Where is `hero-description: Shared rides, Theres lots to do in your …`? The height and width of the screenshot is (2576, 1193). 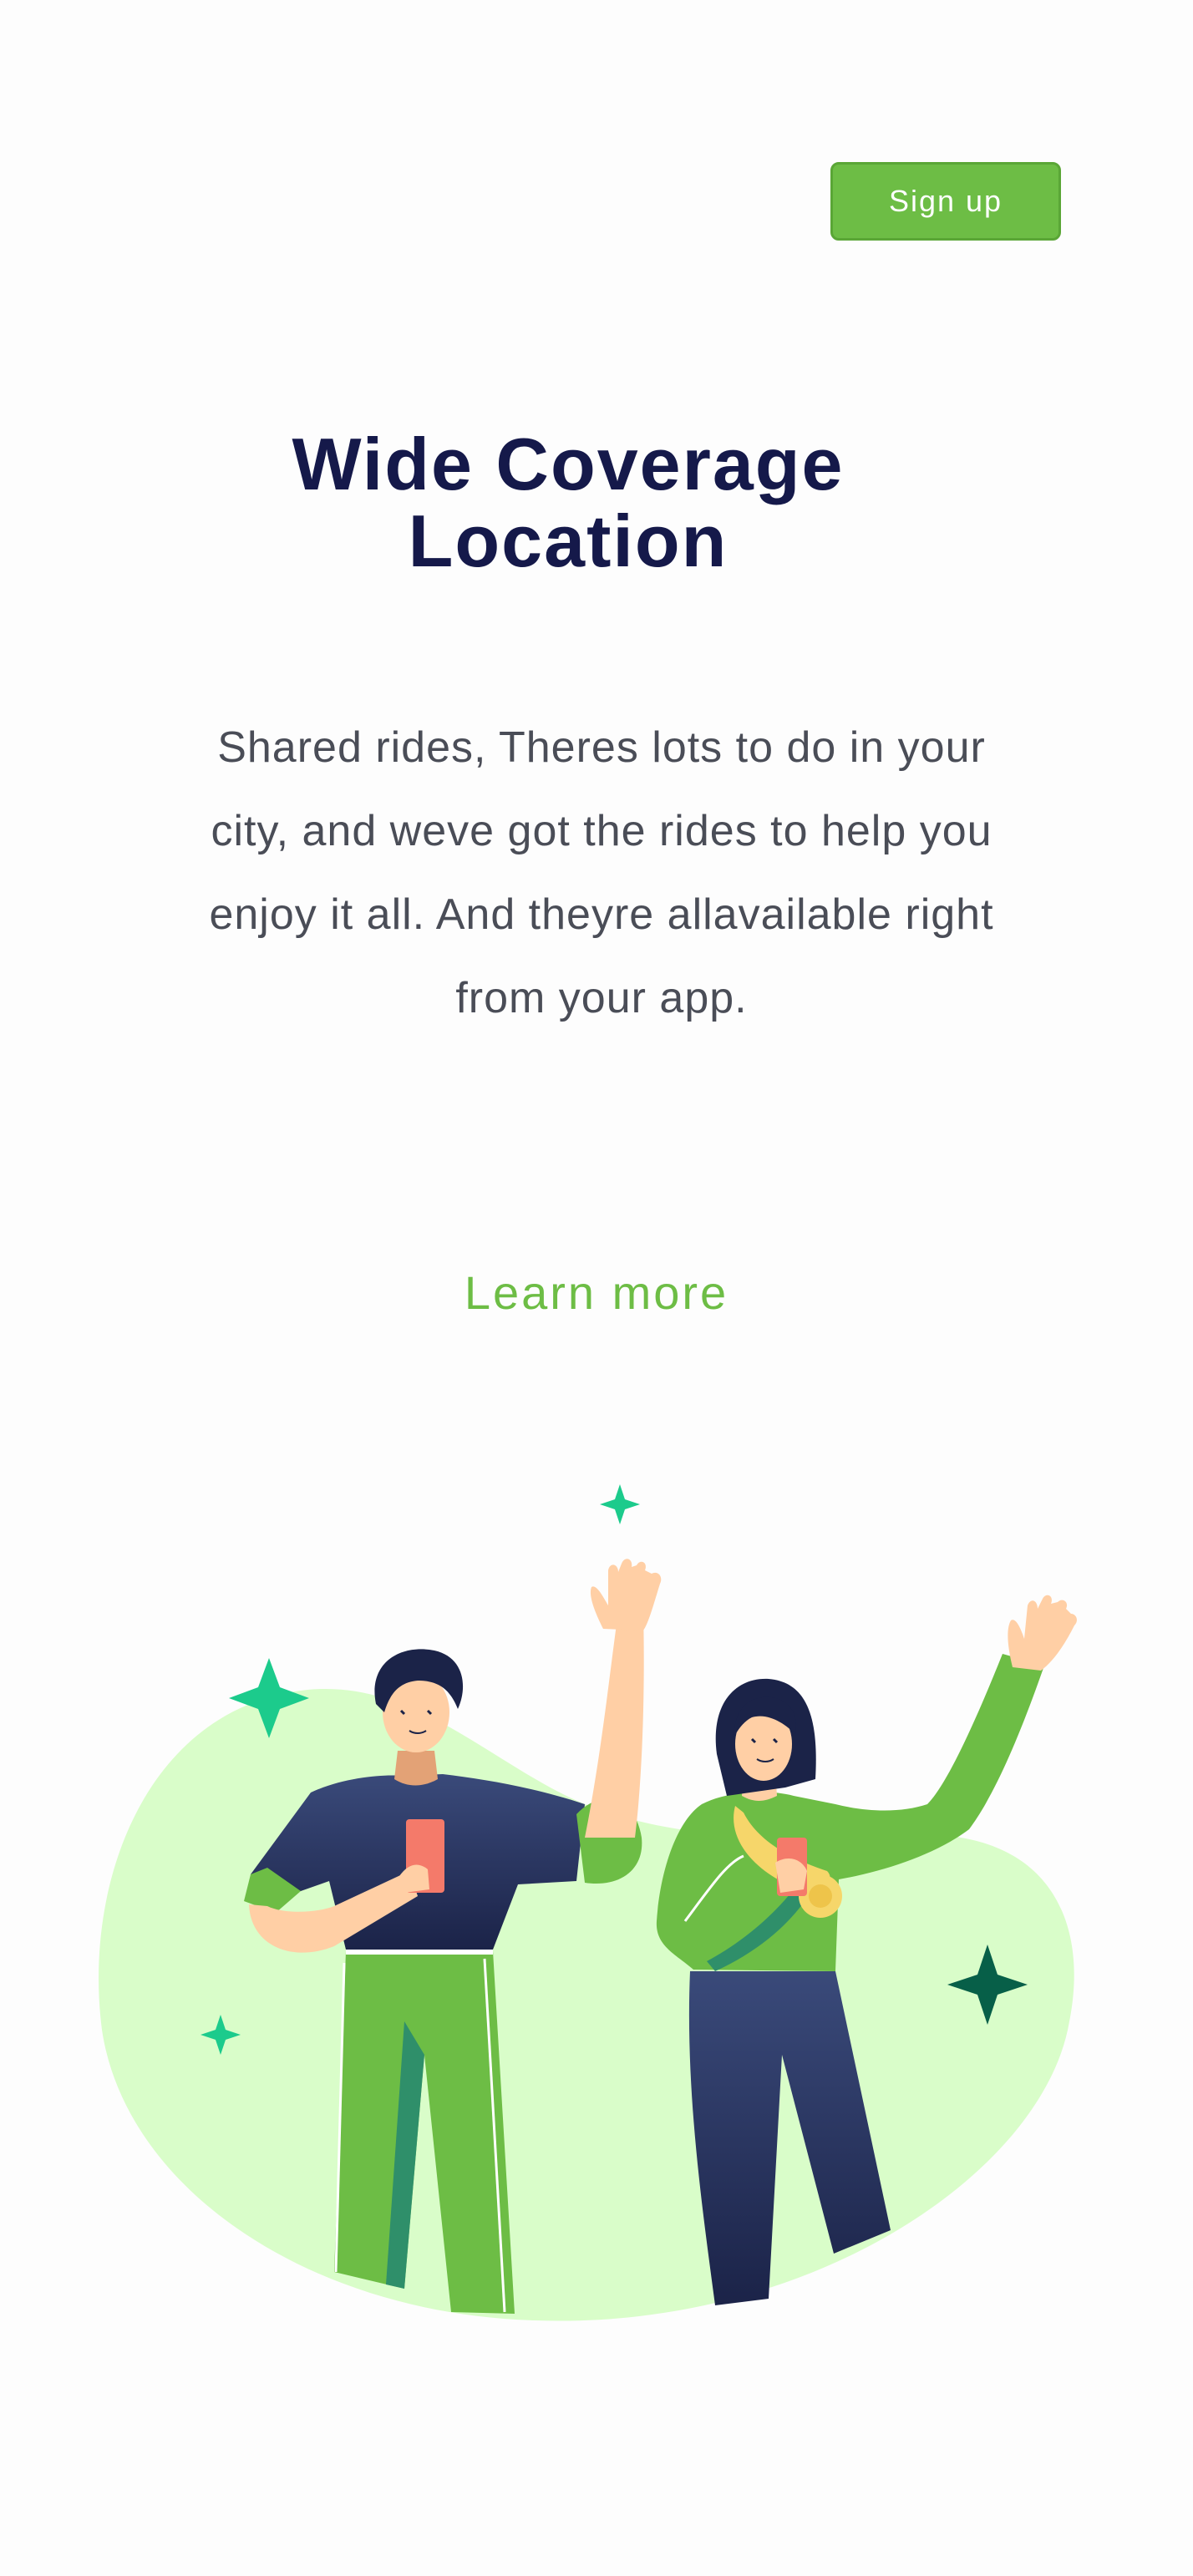
hero-description: Shared rides, Theres lots to do in your … is located at coordinates (602, 872).